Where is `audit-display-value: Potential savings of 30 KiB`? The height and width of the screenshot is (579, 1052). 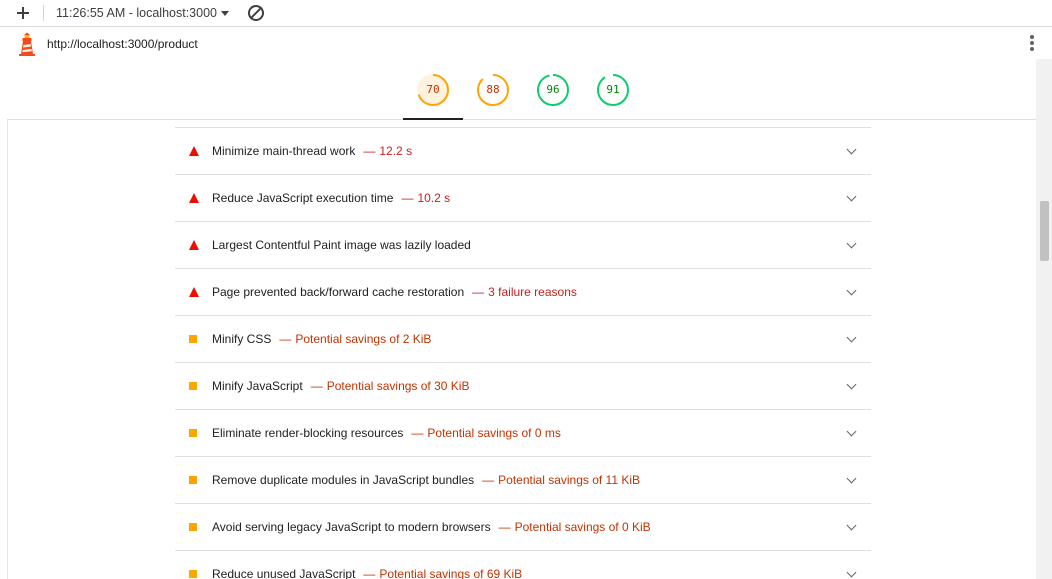
audit-display-value: Potential savings of 30 KiB is located at coordinates (398, 386).